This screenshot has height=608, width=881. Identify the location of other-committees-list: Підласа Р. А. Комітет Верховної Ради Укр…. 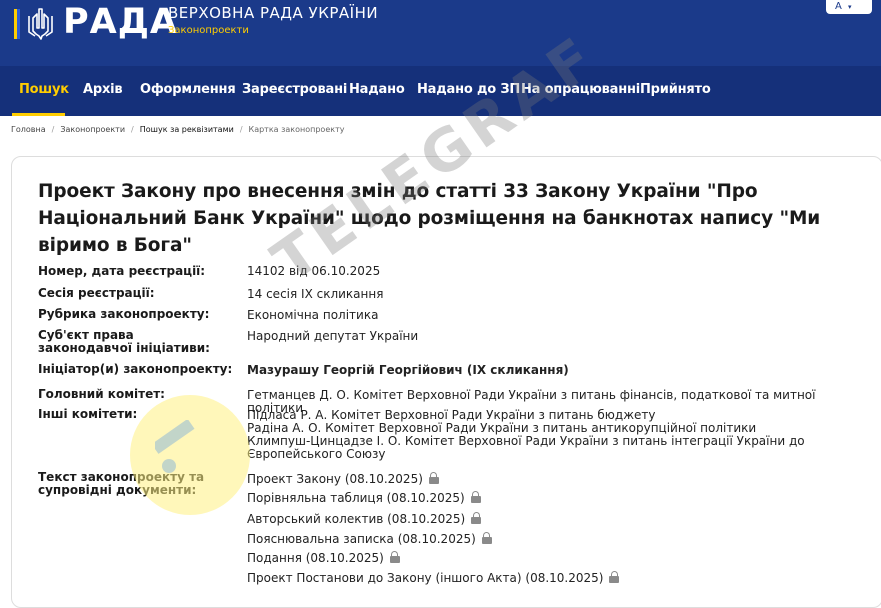
(557, 435).